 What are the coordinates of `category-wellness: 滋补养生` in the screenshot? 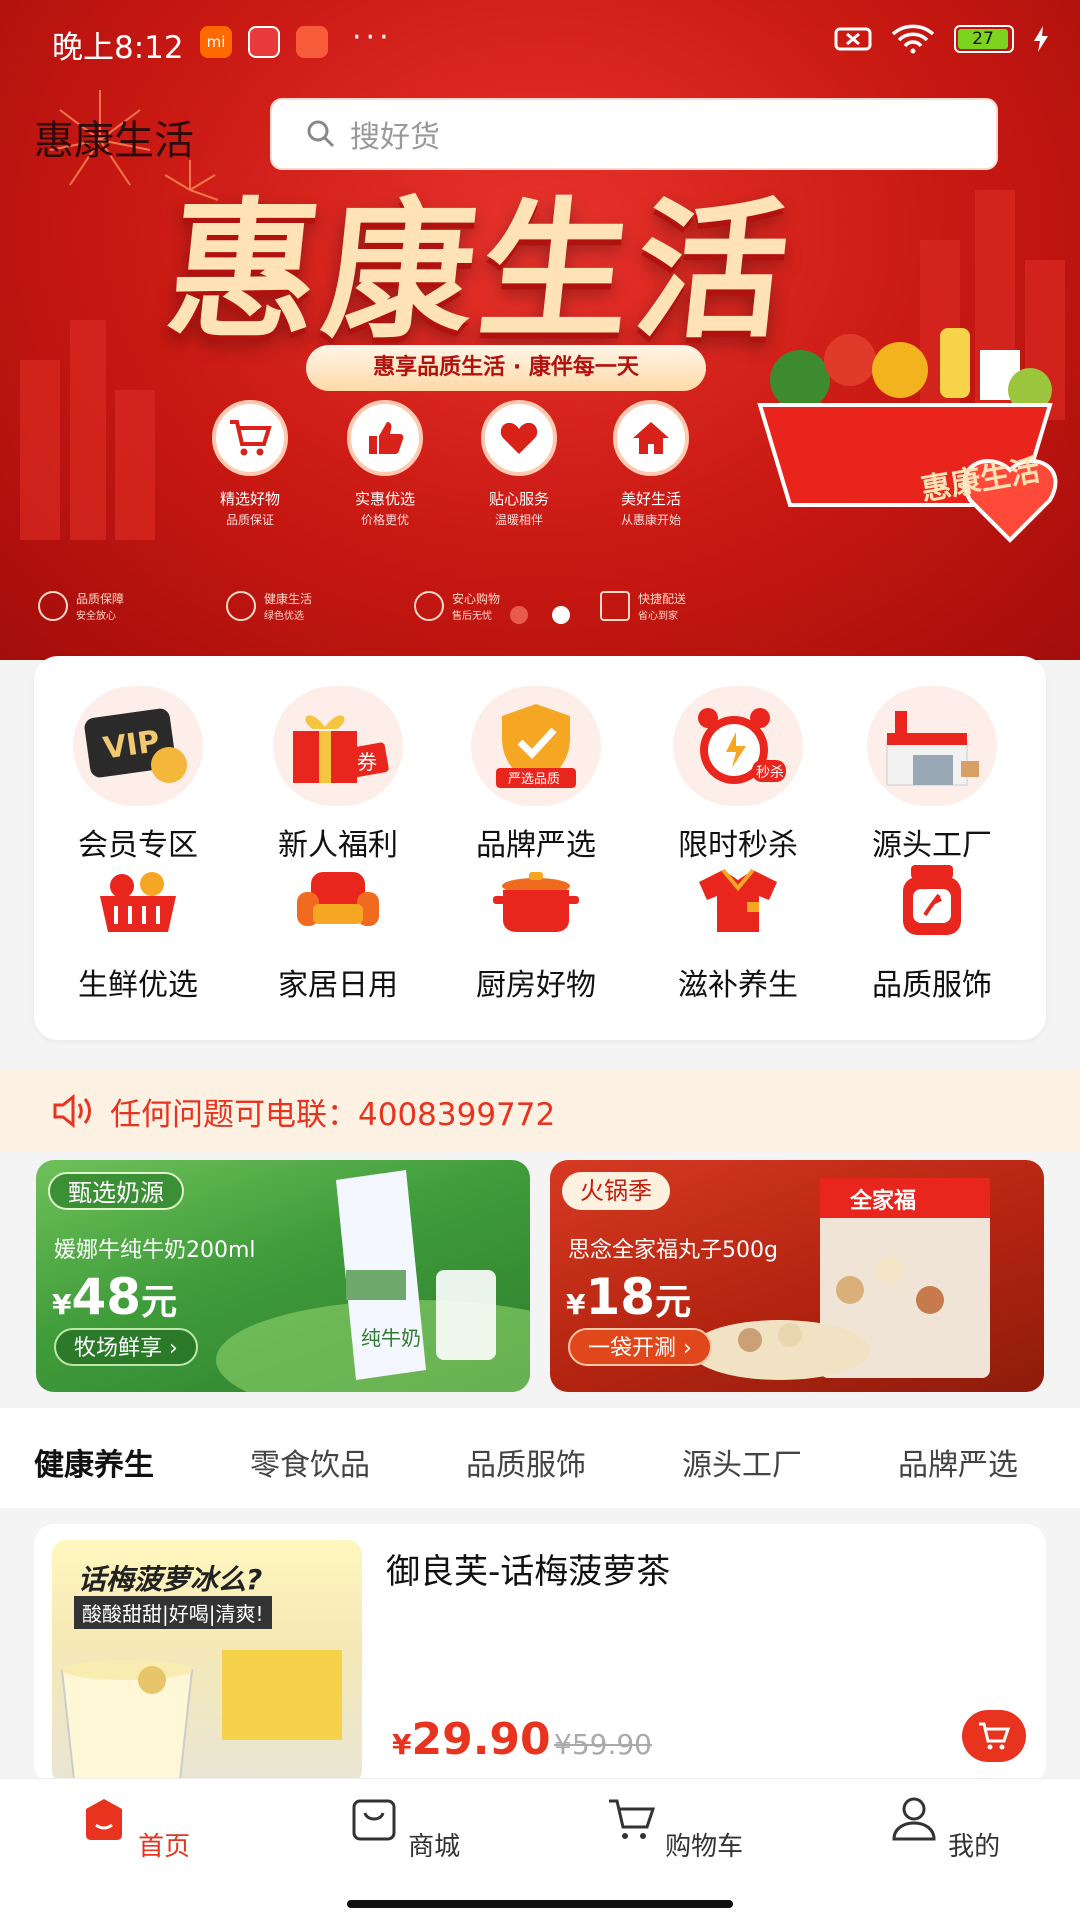 It's located at (738, 930).